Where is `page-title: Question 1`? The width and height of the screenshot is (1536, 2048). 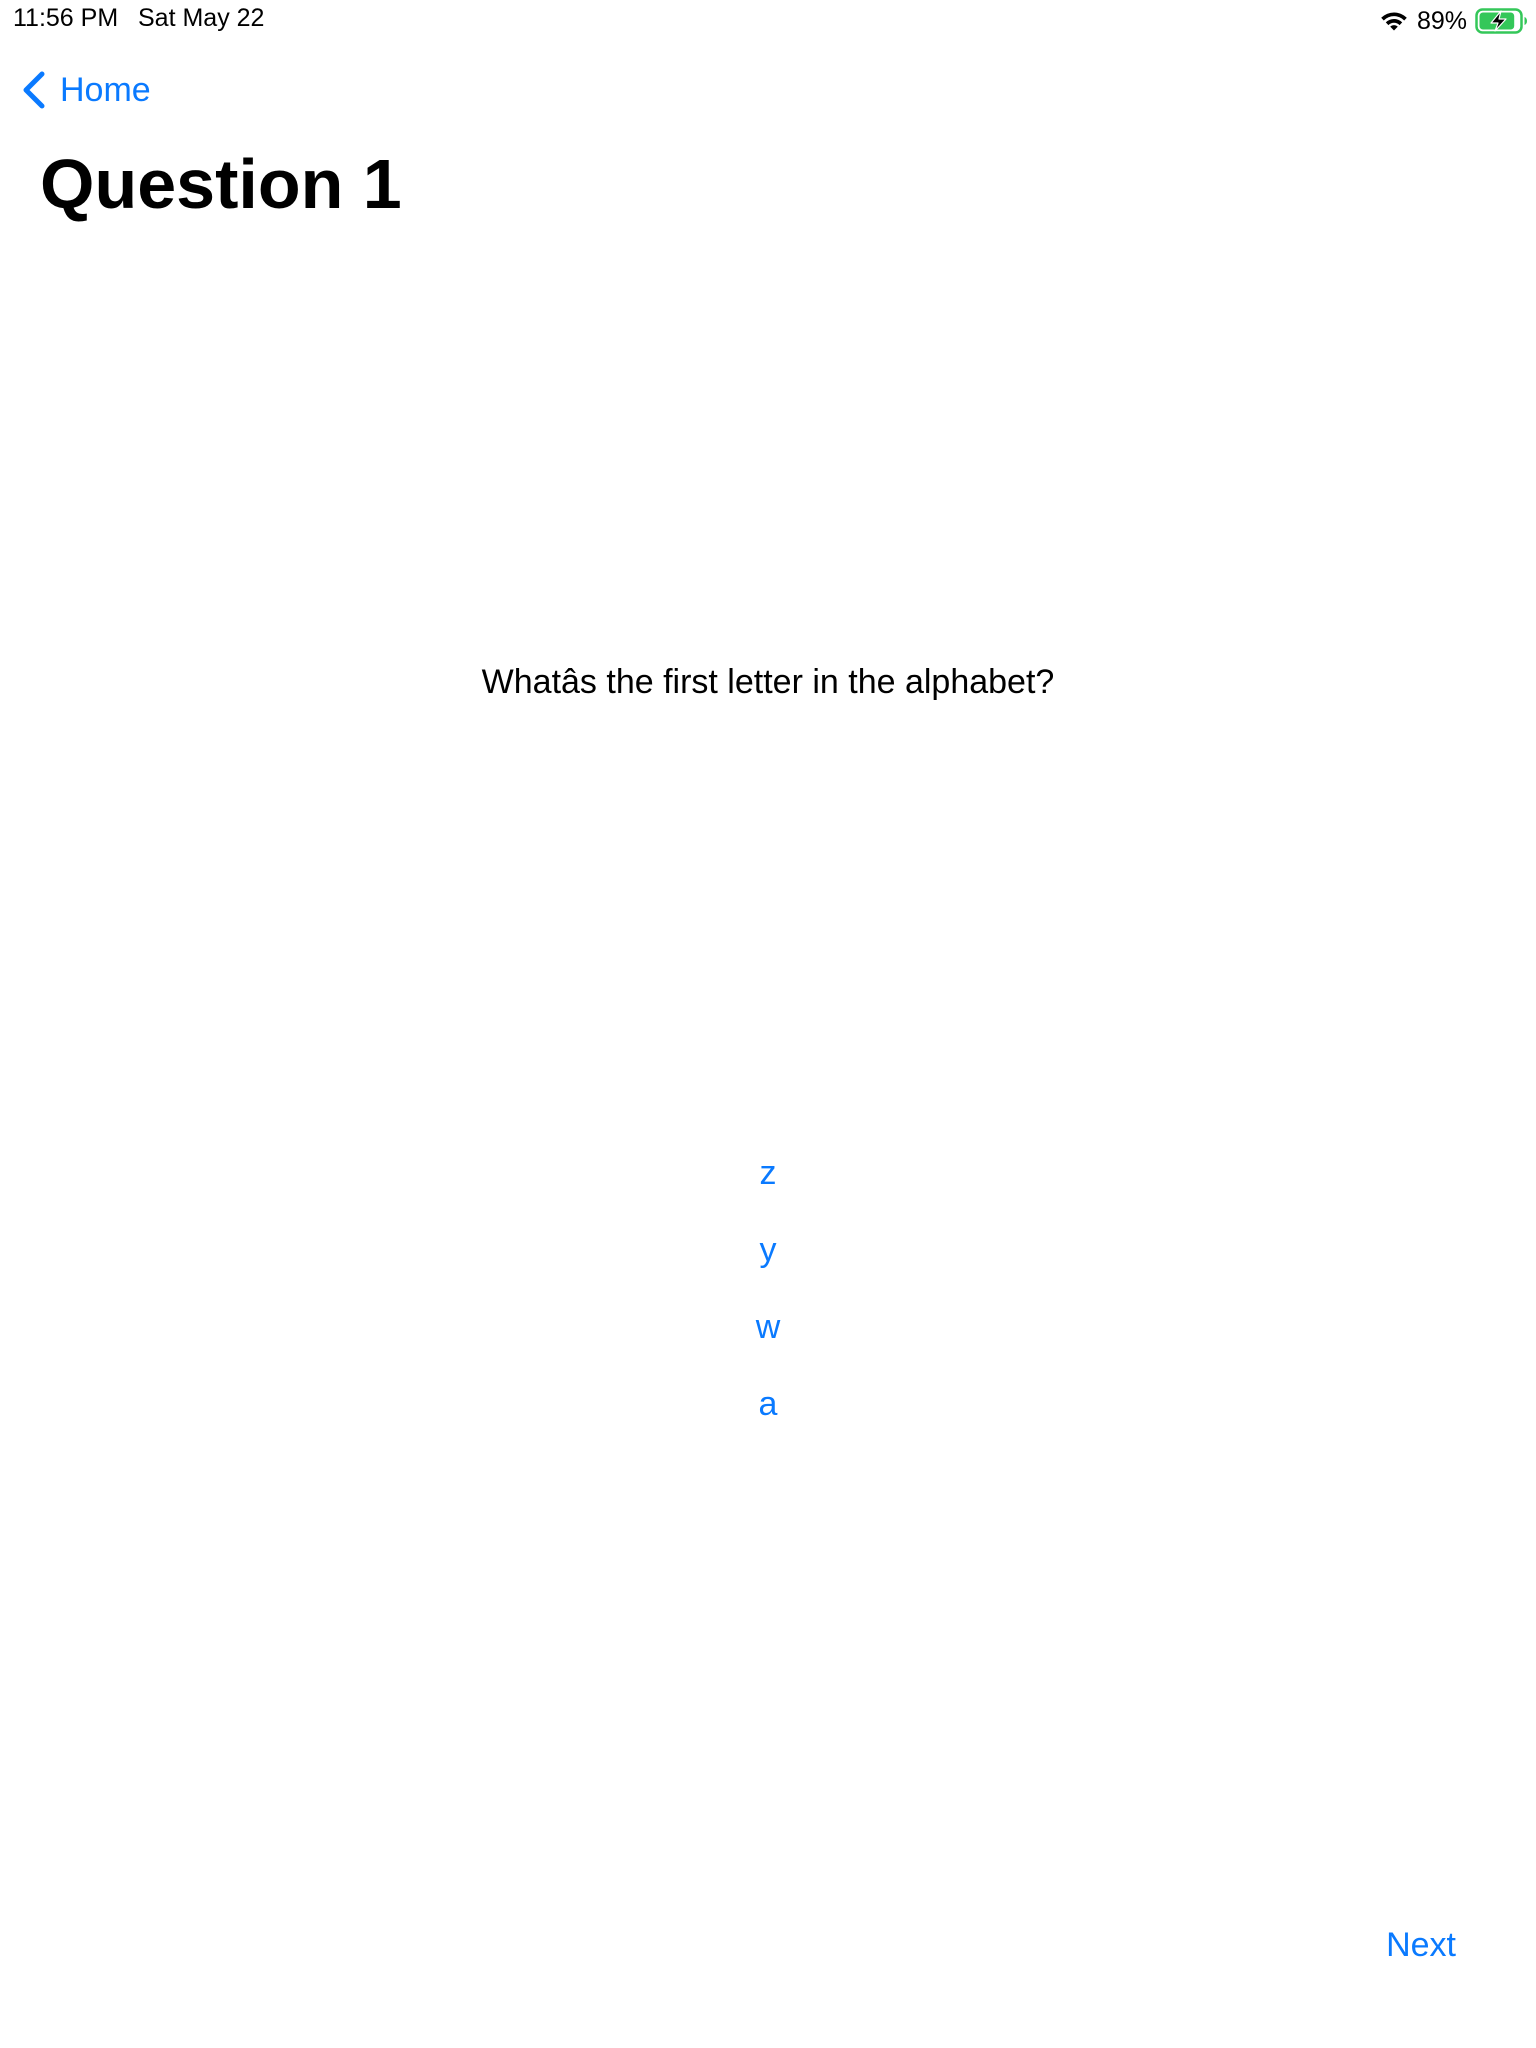
page-title: Question 1 is located at coordinates (221, 184).